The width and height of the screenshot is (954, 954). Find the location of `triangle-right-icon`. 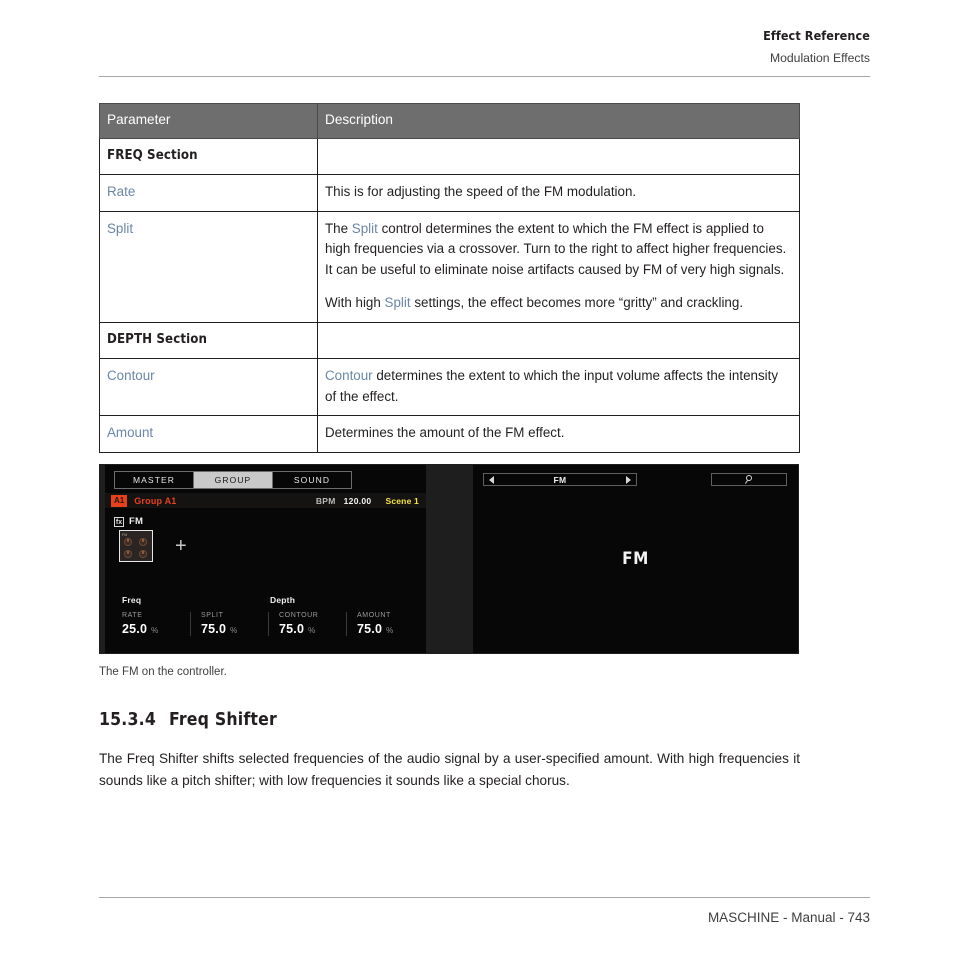

triangle-right-icon is located at coordinates (628, 479).